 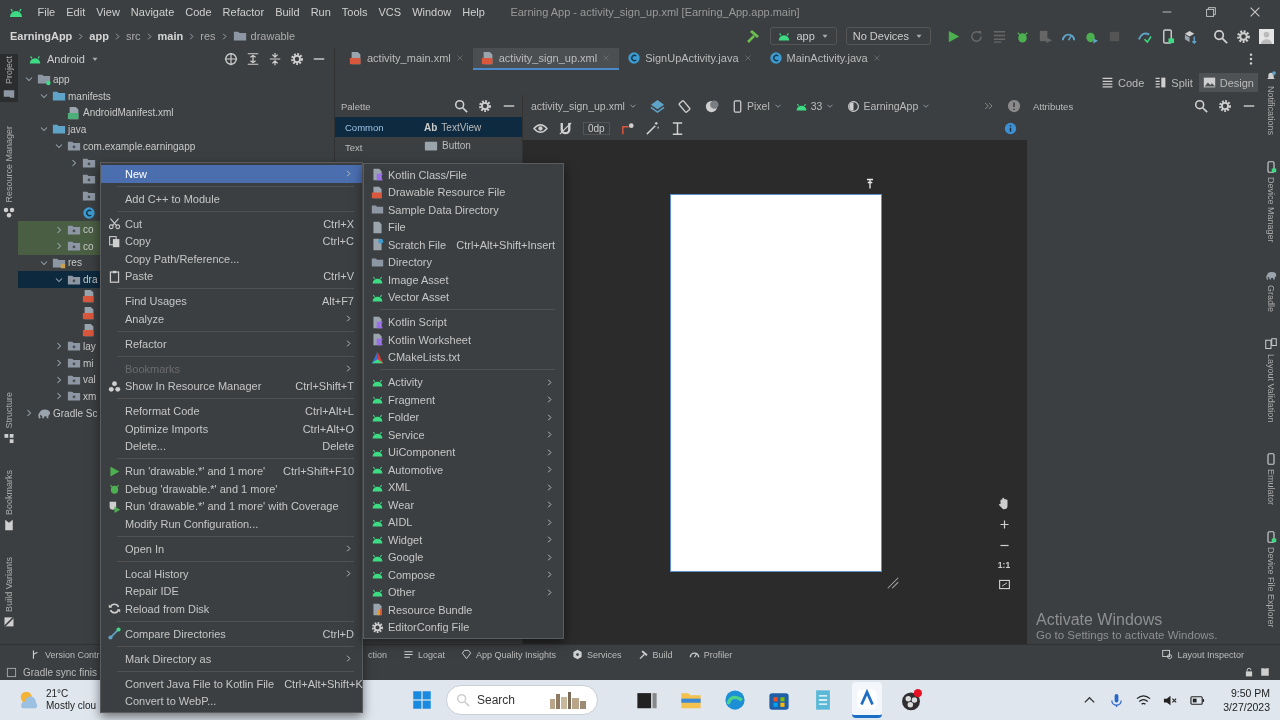 I want to click on status-message: Gradle sync finis, so click(x=60, y=672).